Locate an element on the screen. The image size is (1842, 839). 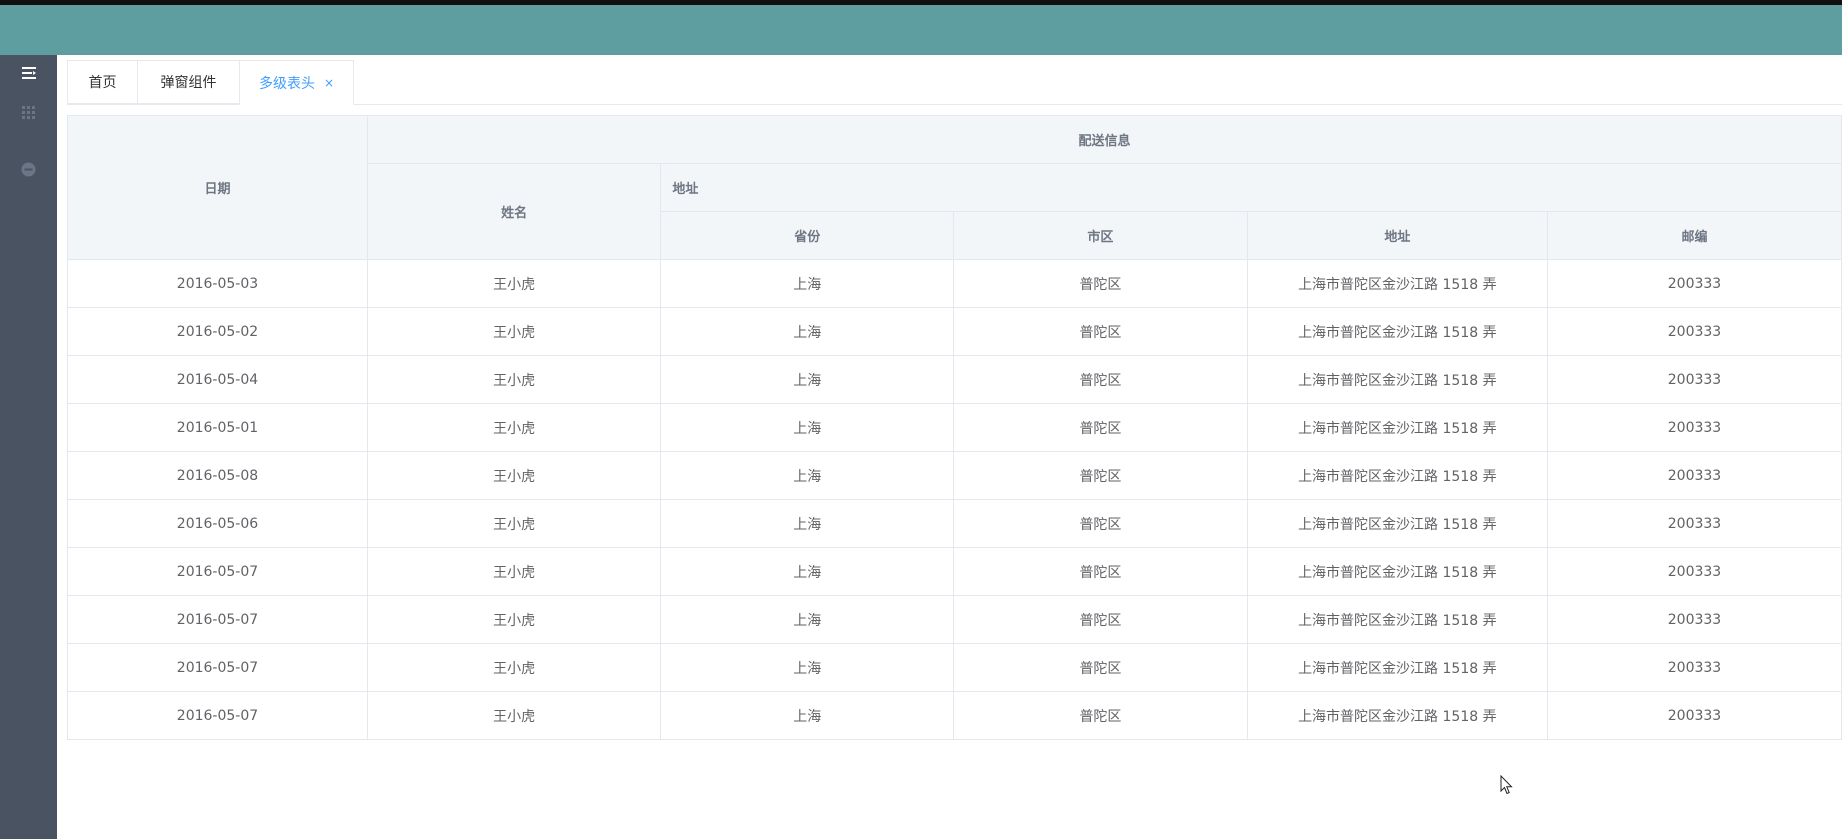
apps-grid-icon is located at coordinates (28, 113).